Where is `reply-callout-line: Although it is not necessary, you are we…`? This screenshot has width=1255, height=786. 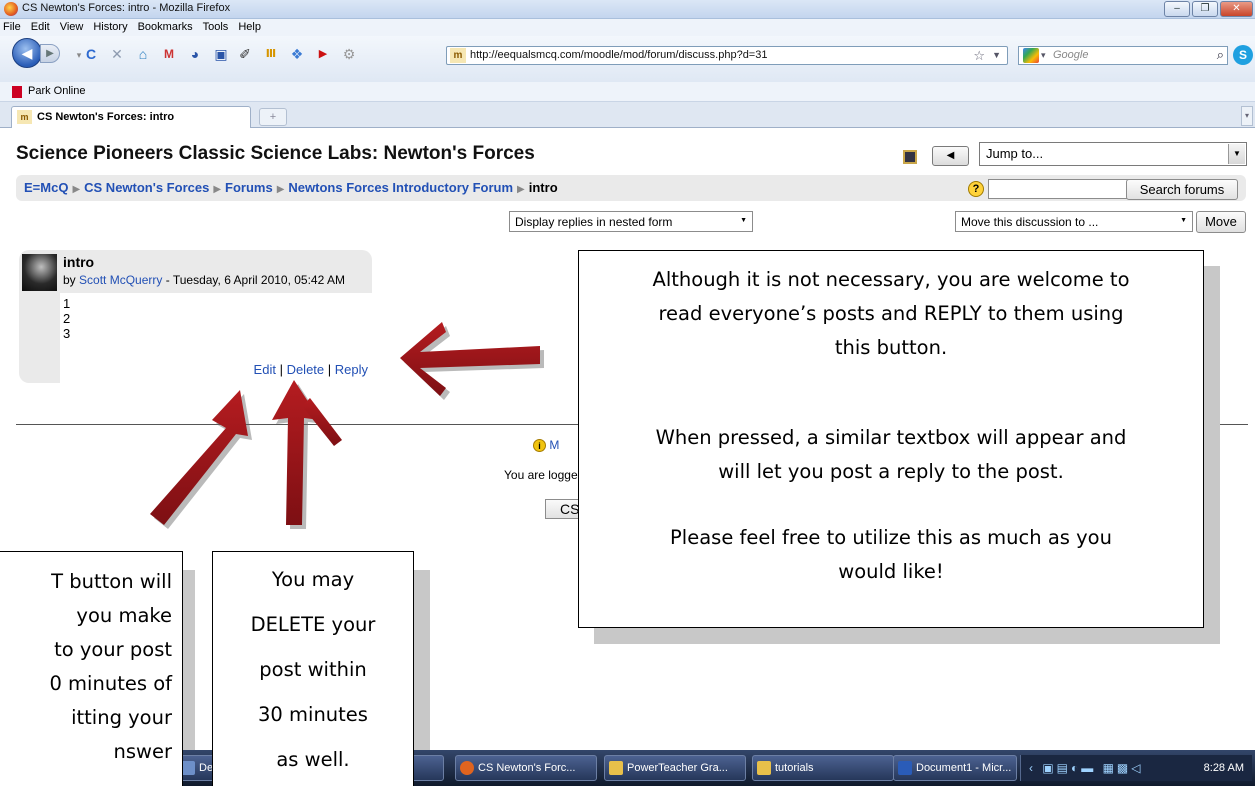
reply-callout-line: Although it is not necessary, you are we… is located at coordinates (891, 279).